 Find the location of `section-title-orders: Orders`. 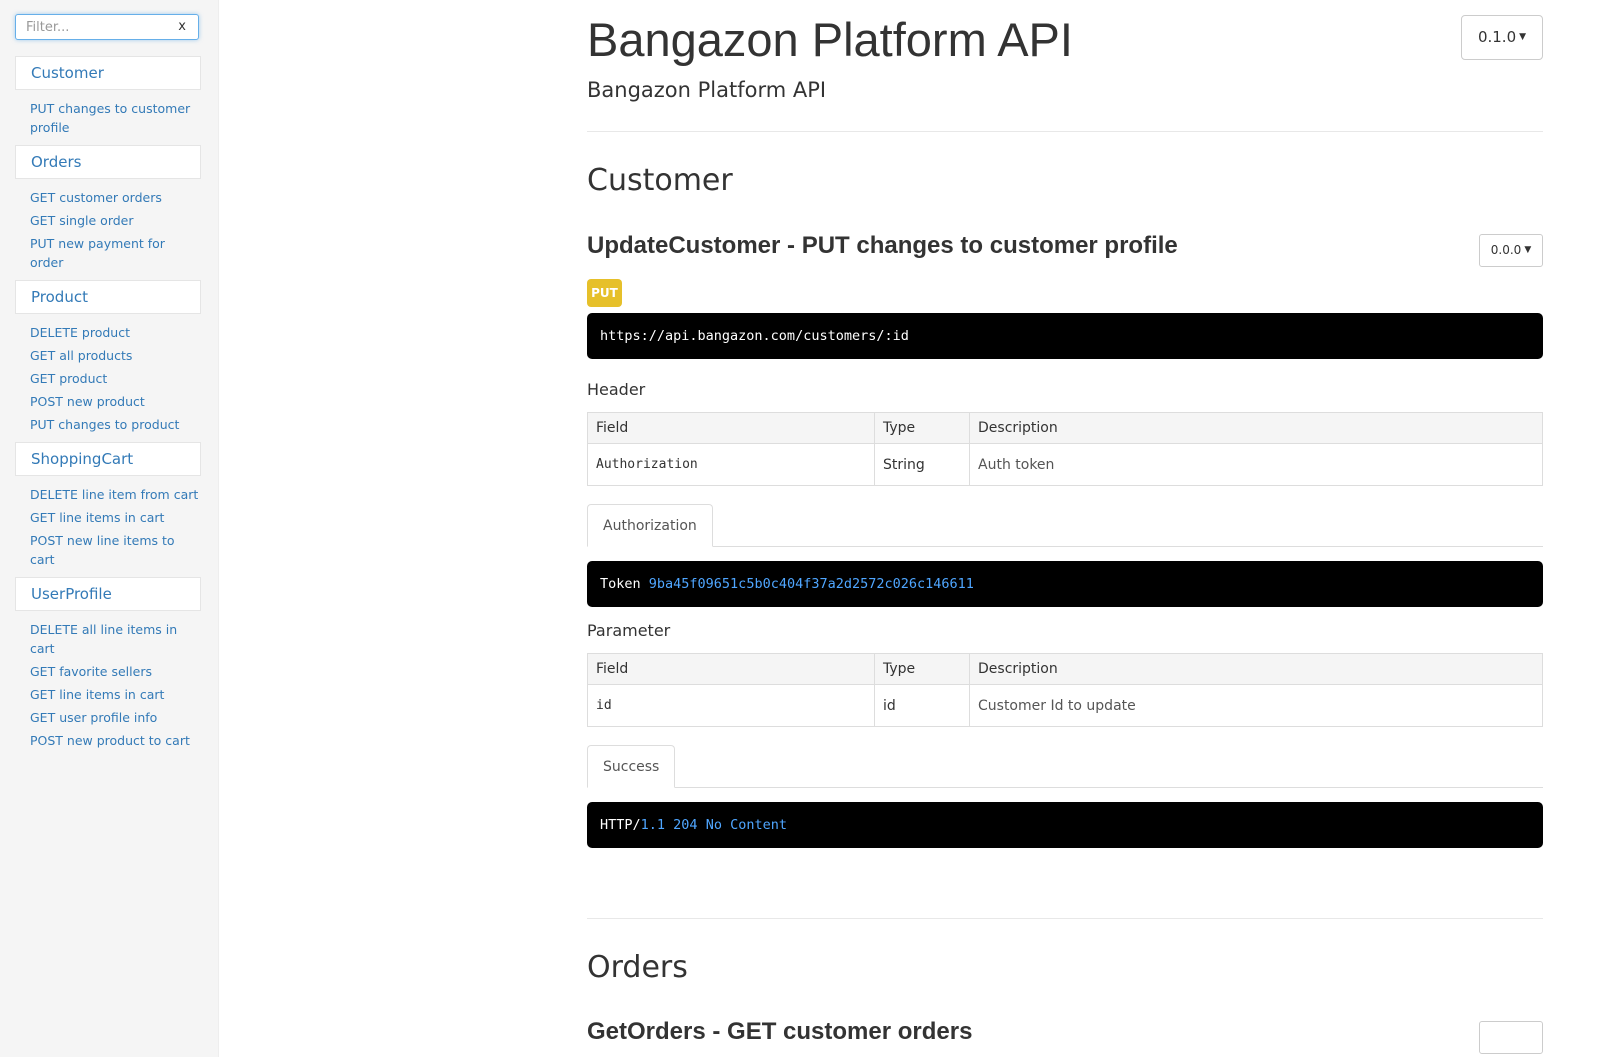

section-title-orders: Orders is located at coordinates (637, 967).